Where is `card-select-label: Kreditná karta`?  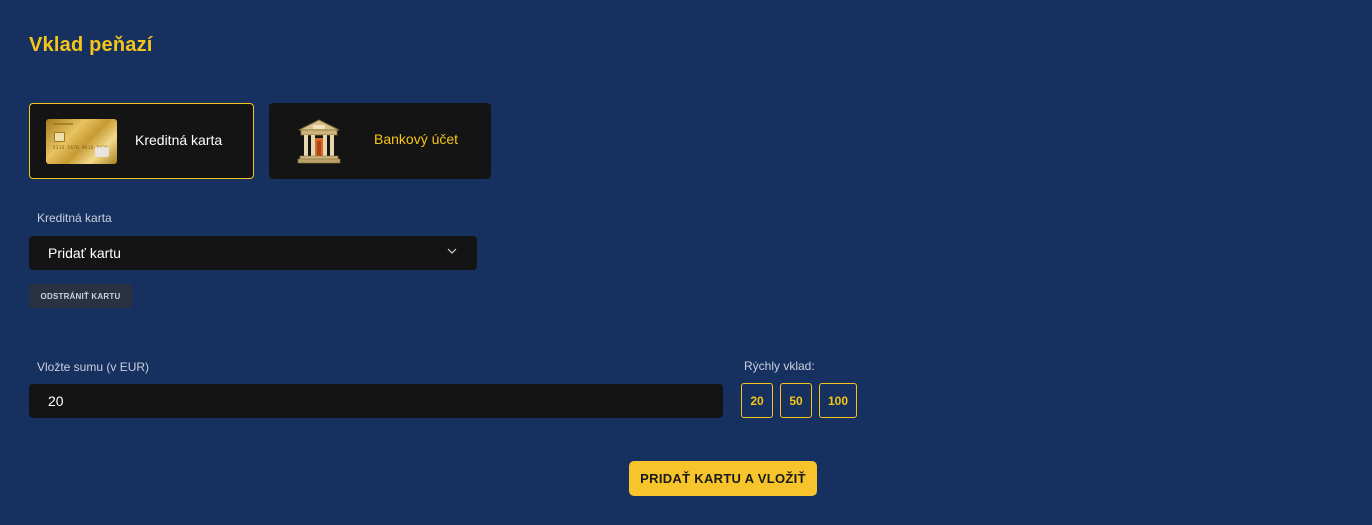
card-select-label: Kreditná karta is located at coordinates (74, 218).